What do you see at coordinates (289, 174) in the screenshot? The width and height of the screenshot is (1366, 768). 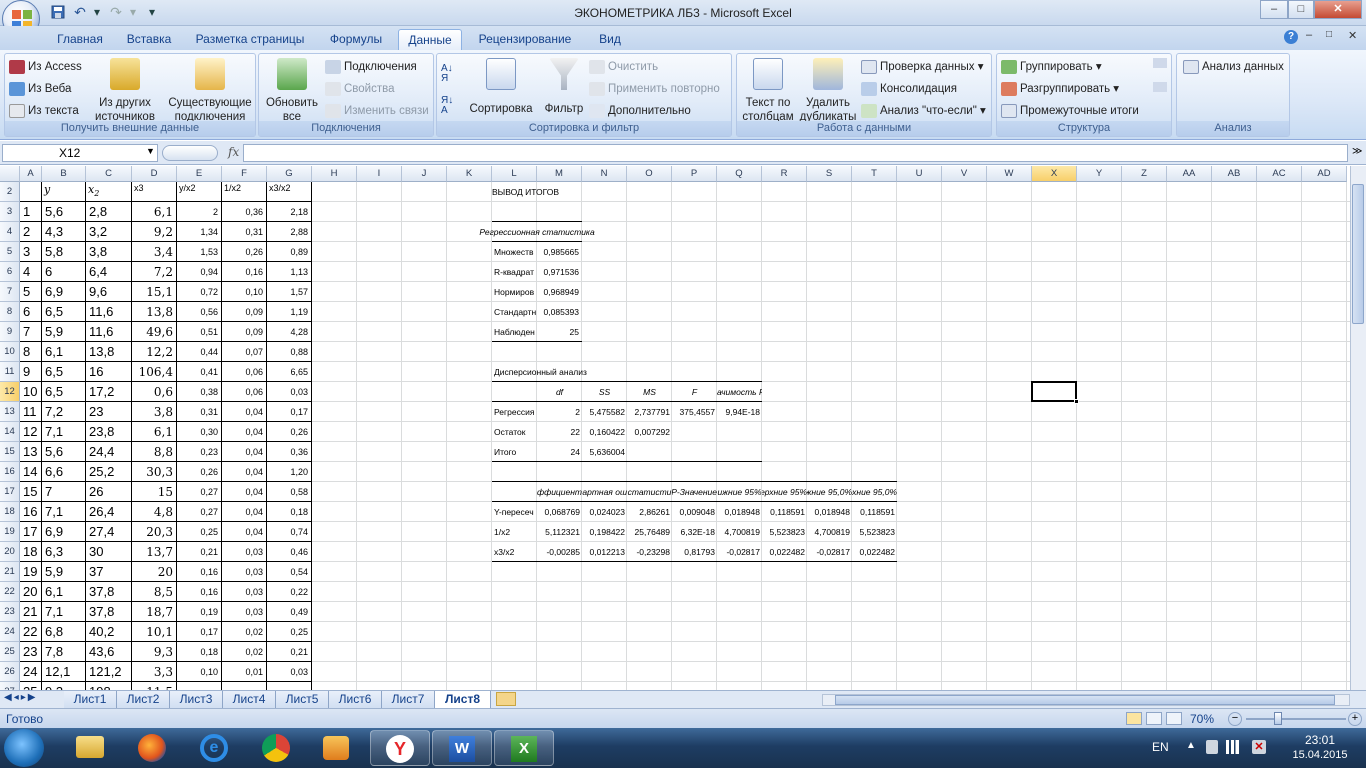 I see `column-header-g: G` at bounding box center [289, 174].